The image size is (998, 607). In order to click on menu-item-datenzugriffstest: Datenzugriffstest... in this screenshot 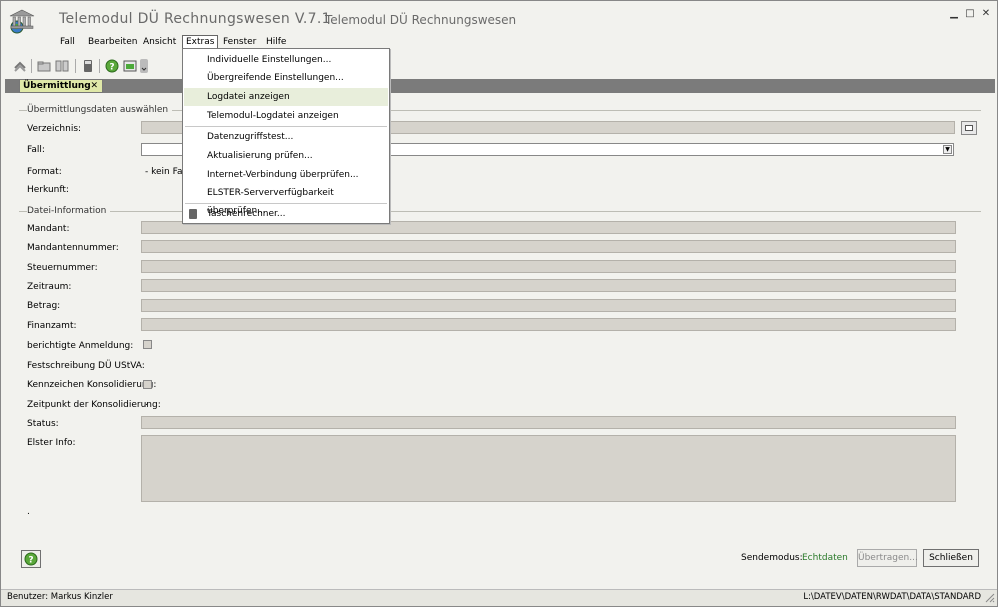, I will do `click(286, 137)`.